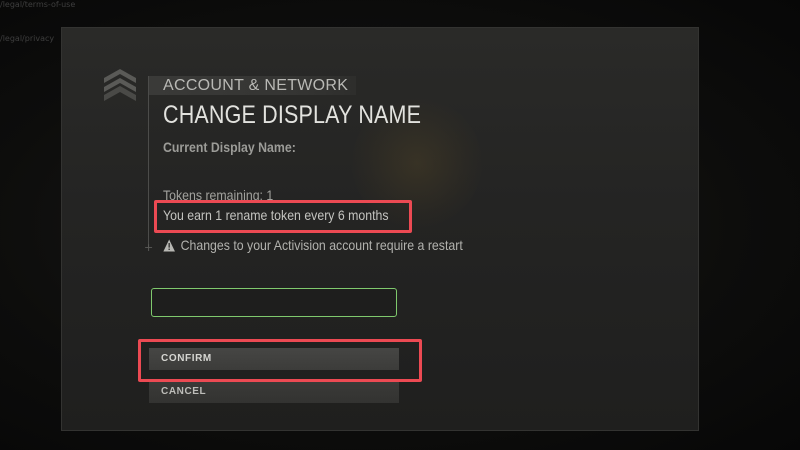  Describe the element at coordinates (280, 360) in the screenshot. I see `confirm-highlight-box` at that location.